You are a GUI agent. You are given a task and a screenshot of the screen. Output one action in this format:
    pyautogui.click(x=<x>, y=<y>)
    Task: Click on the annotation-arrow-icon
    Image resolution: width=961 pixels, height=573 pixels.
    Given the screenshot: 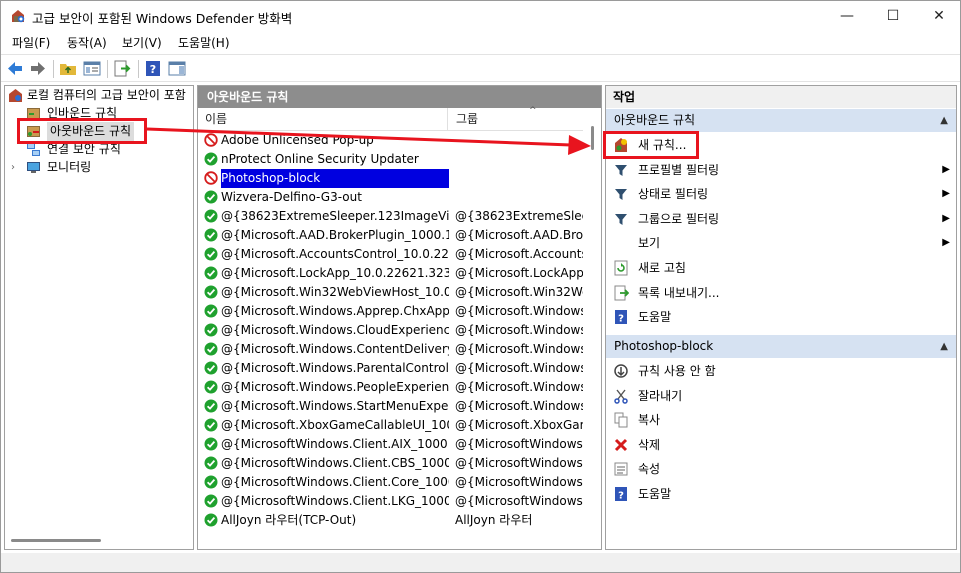 What is the action you would take?
    pyautogui.click(x=368, y=141)
    